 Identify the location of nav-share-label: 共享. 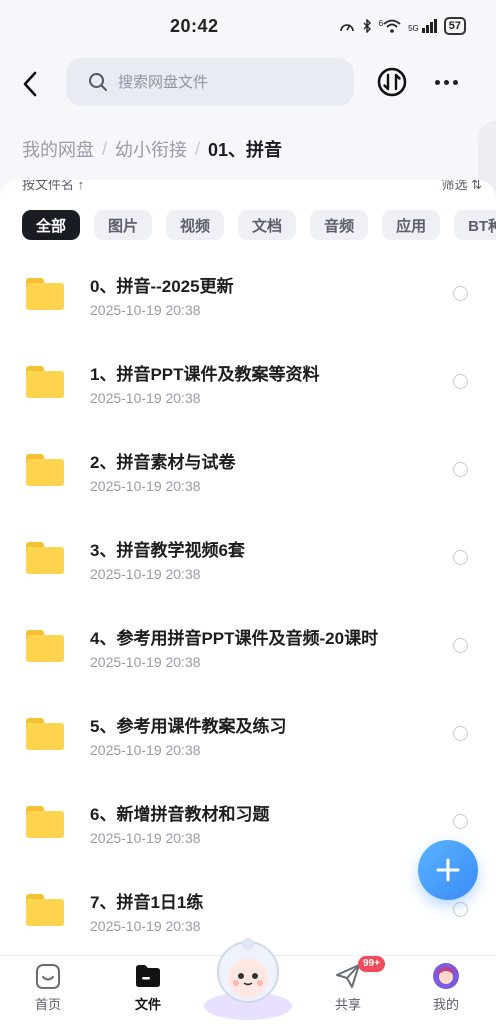
(347, 1004).